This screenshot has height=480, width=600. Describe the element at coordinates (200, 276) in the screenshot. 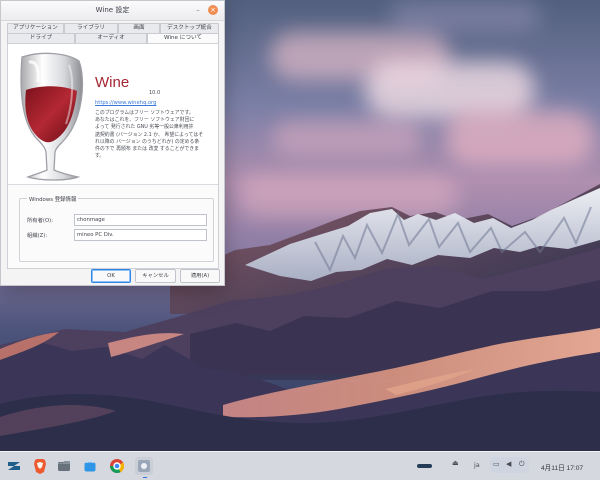

I see `apply-button: 適用(A)` at that location.